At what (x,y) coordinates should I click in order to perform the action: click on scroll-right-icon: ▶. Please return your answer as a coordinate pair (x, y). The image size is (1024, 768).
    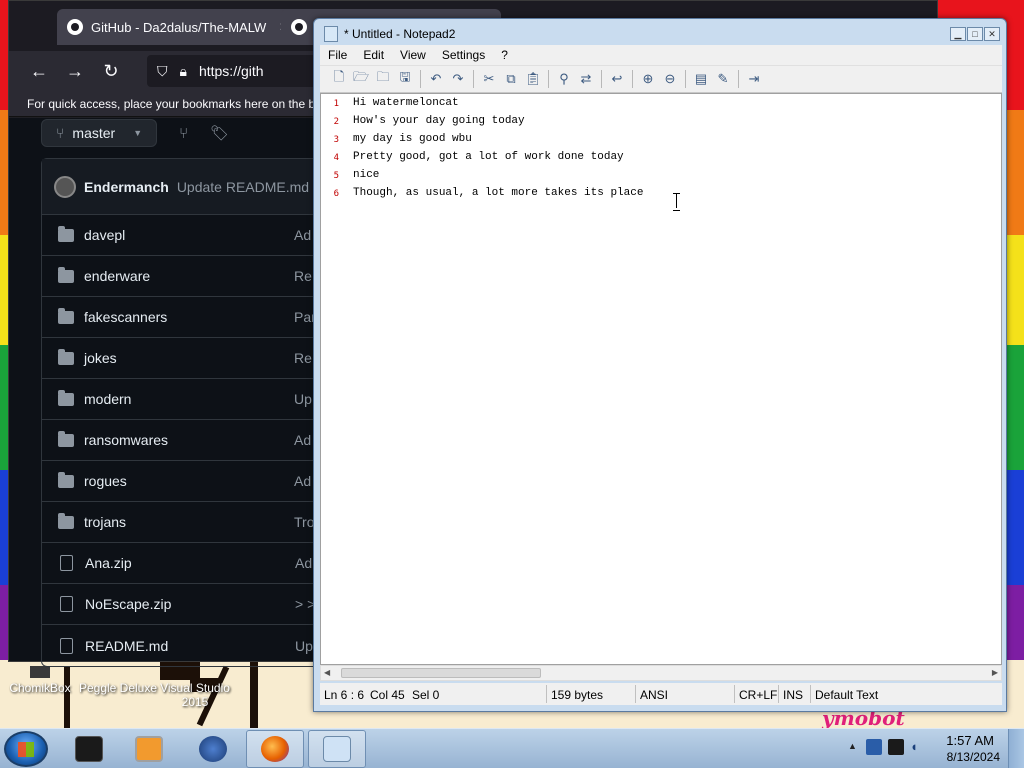
    Looking at the image, I should click on (995, 672).